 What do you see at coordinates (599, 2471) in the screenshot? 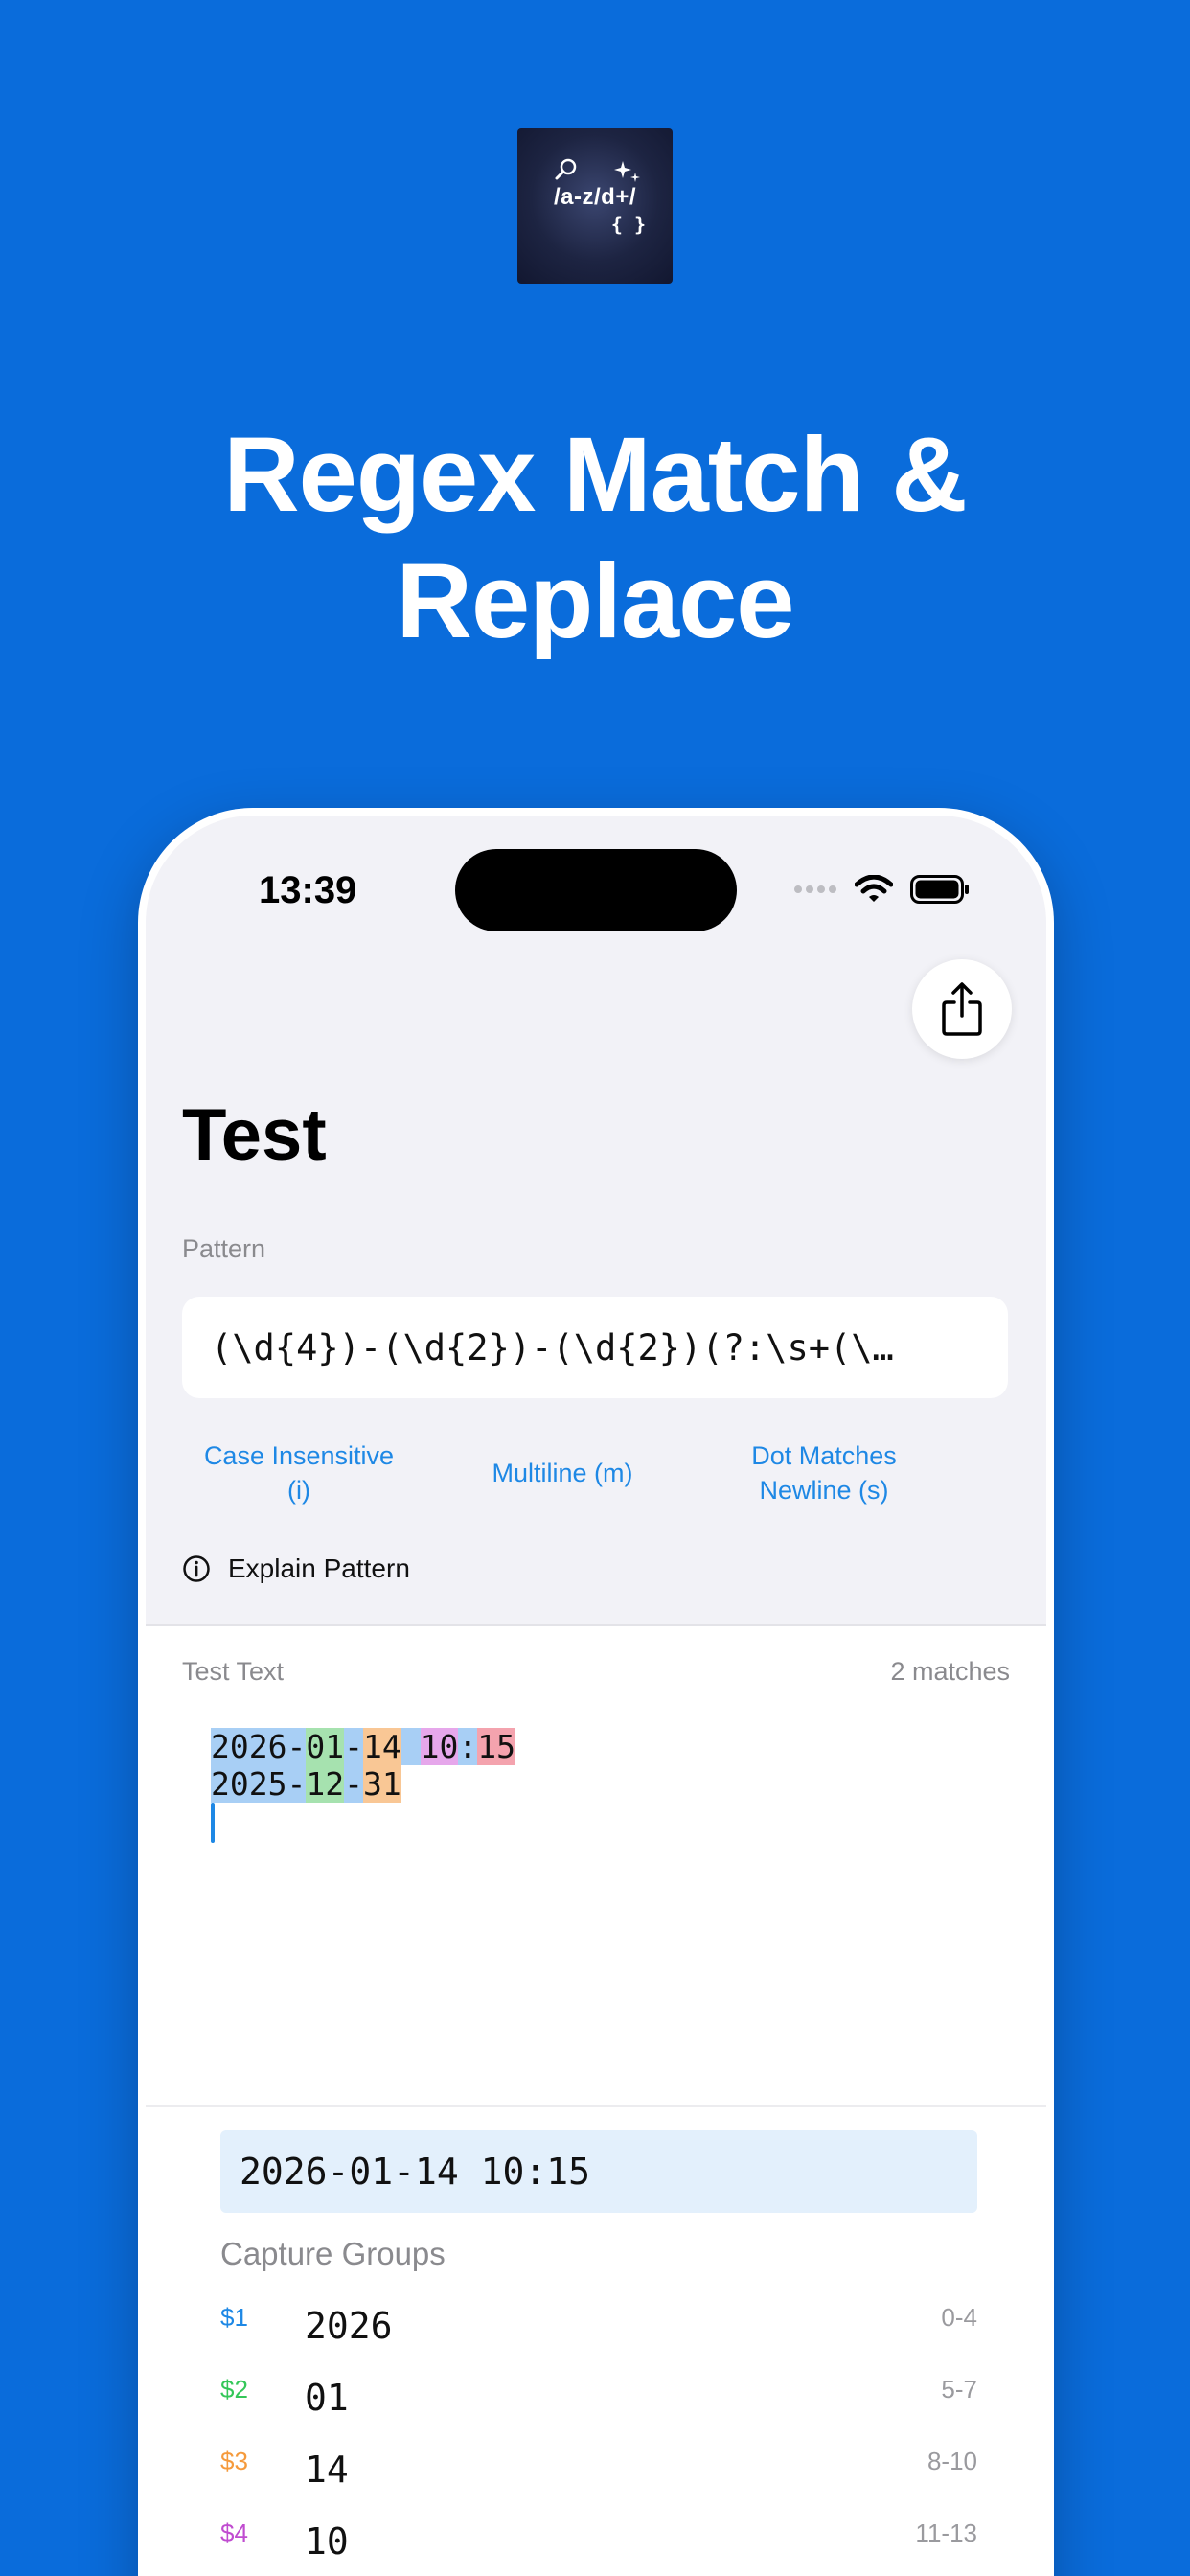
I see `capture-group-row: $3 14 8-10` at bounding box center [599, 2471].